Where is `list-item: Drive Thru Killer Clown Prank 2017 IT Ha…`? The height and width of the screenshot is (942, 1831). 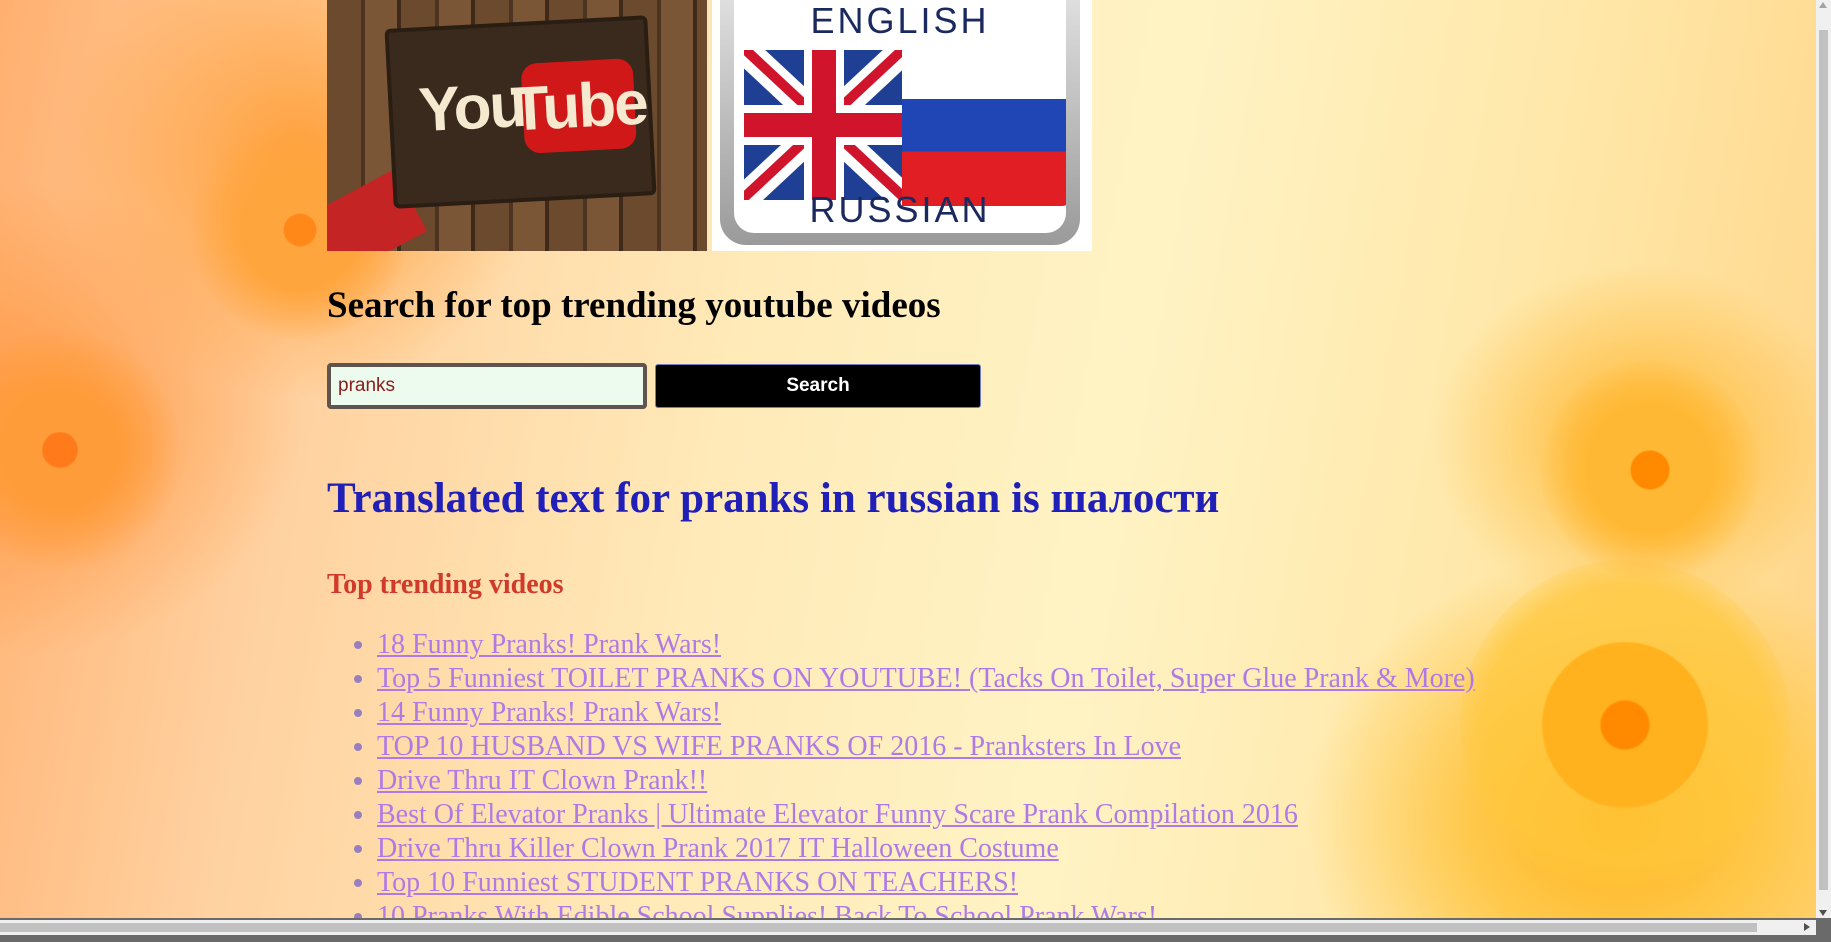 list-item: Drive Thru Killer Clown Prank 2017 IT Ha… is located at coordinates (926, 849).